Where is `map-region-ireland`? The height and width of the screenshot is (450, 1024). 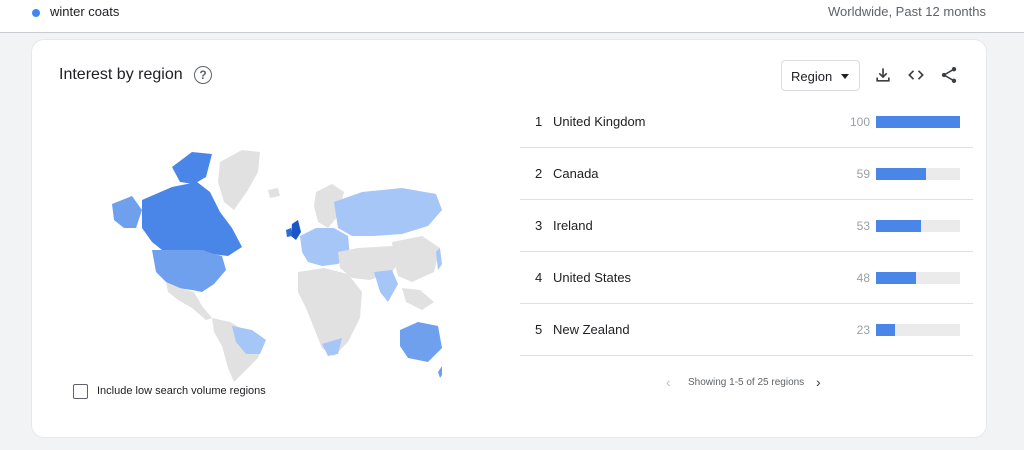
map-region-ireland is located at coordinates (289, 232).